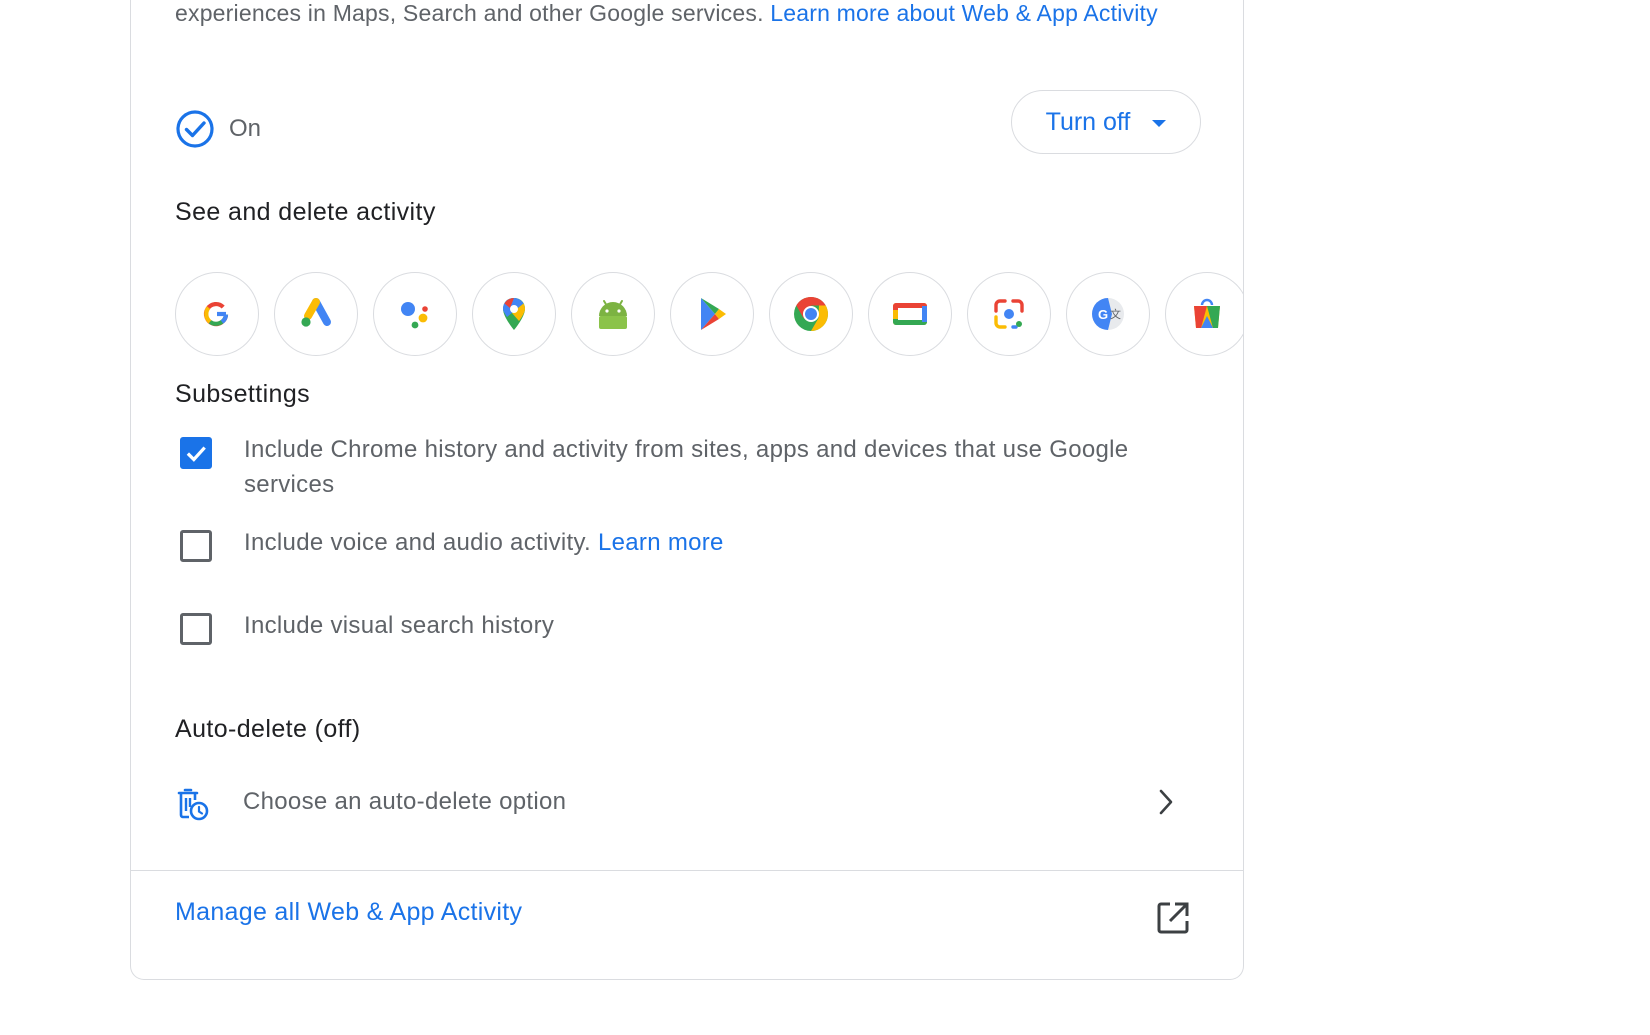  Describe the element at coordinates (405, 801) in the screenshot. I see `auto-delete-option-label: Choose an auto-delete option` at that location.